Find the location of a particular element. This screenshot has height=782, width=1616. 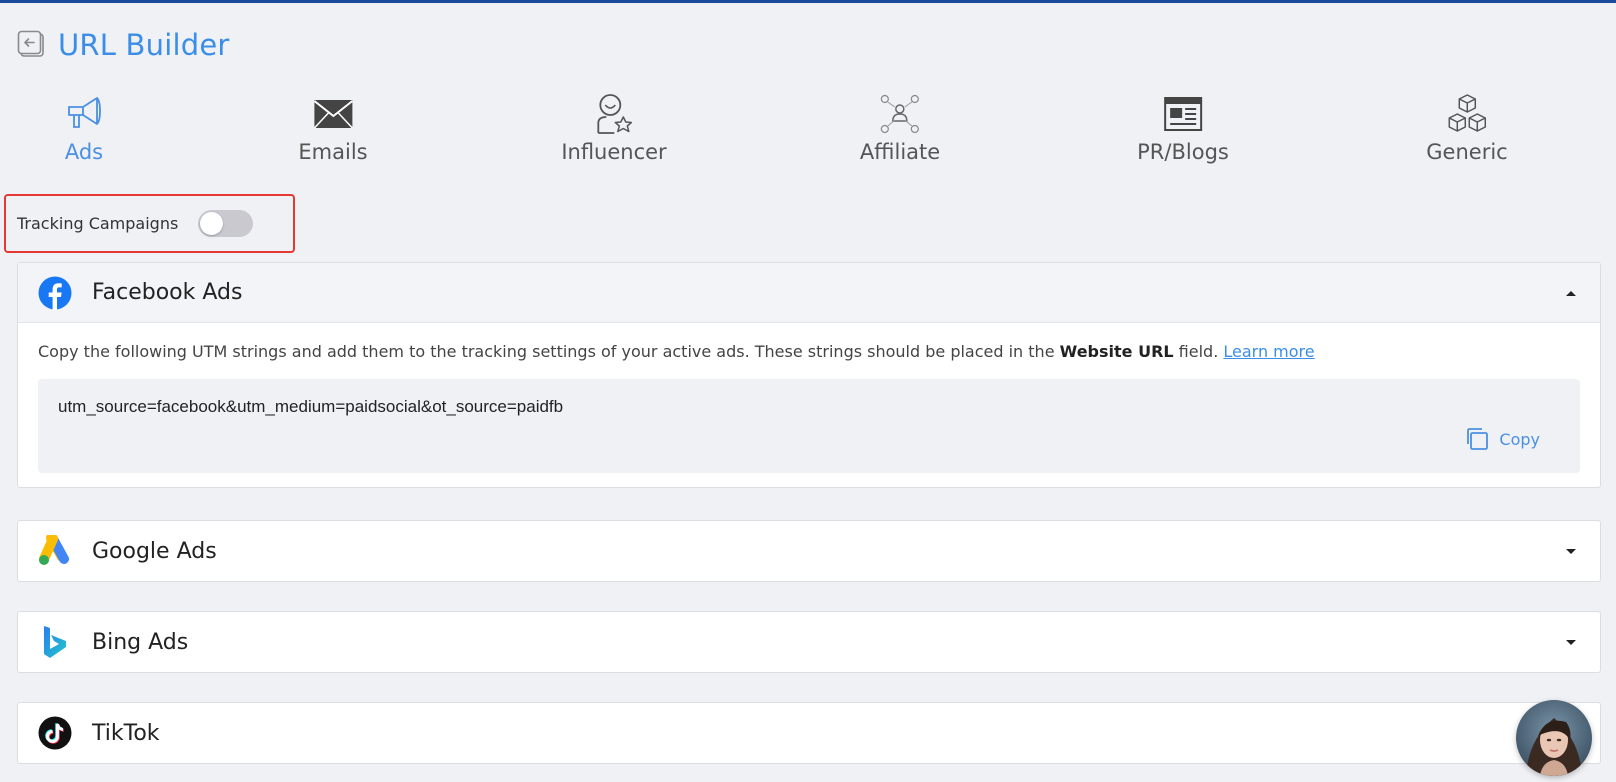

tab-emails: Emails is located at coordinates (333, 128).